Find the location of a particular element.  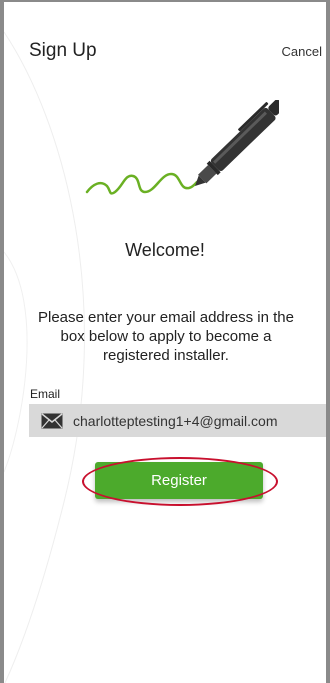

cancel-button: Cancel is located at coordinates (302, 51).